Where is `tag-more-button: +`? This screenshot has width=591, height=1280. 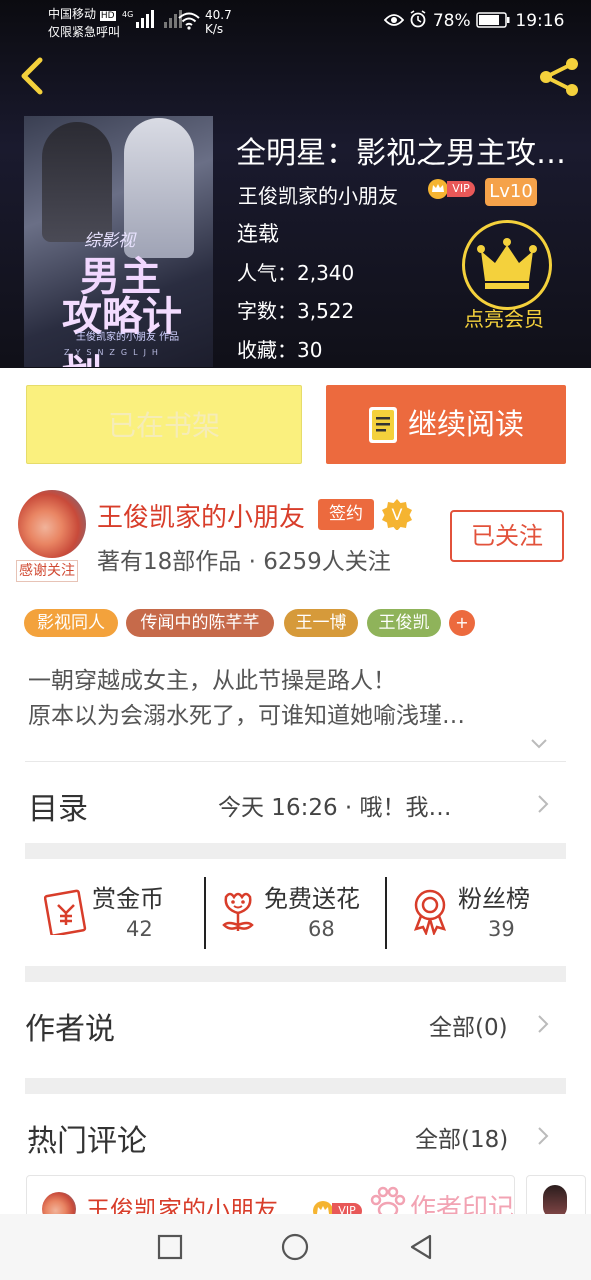
tag-more-button: + is located at coordinates (462, 623).